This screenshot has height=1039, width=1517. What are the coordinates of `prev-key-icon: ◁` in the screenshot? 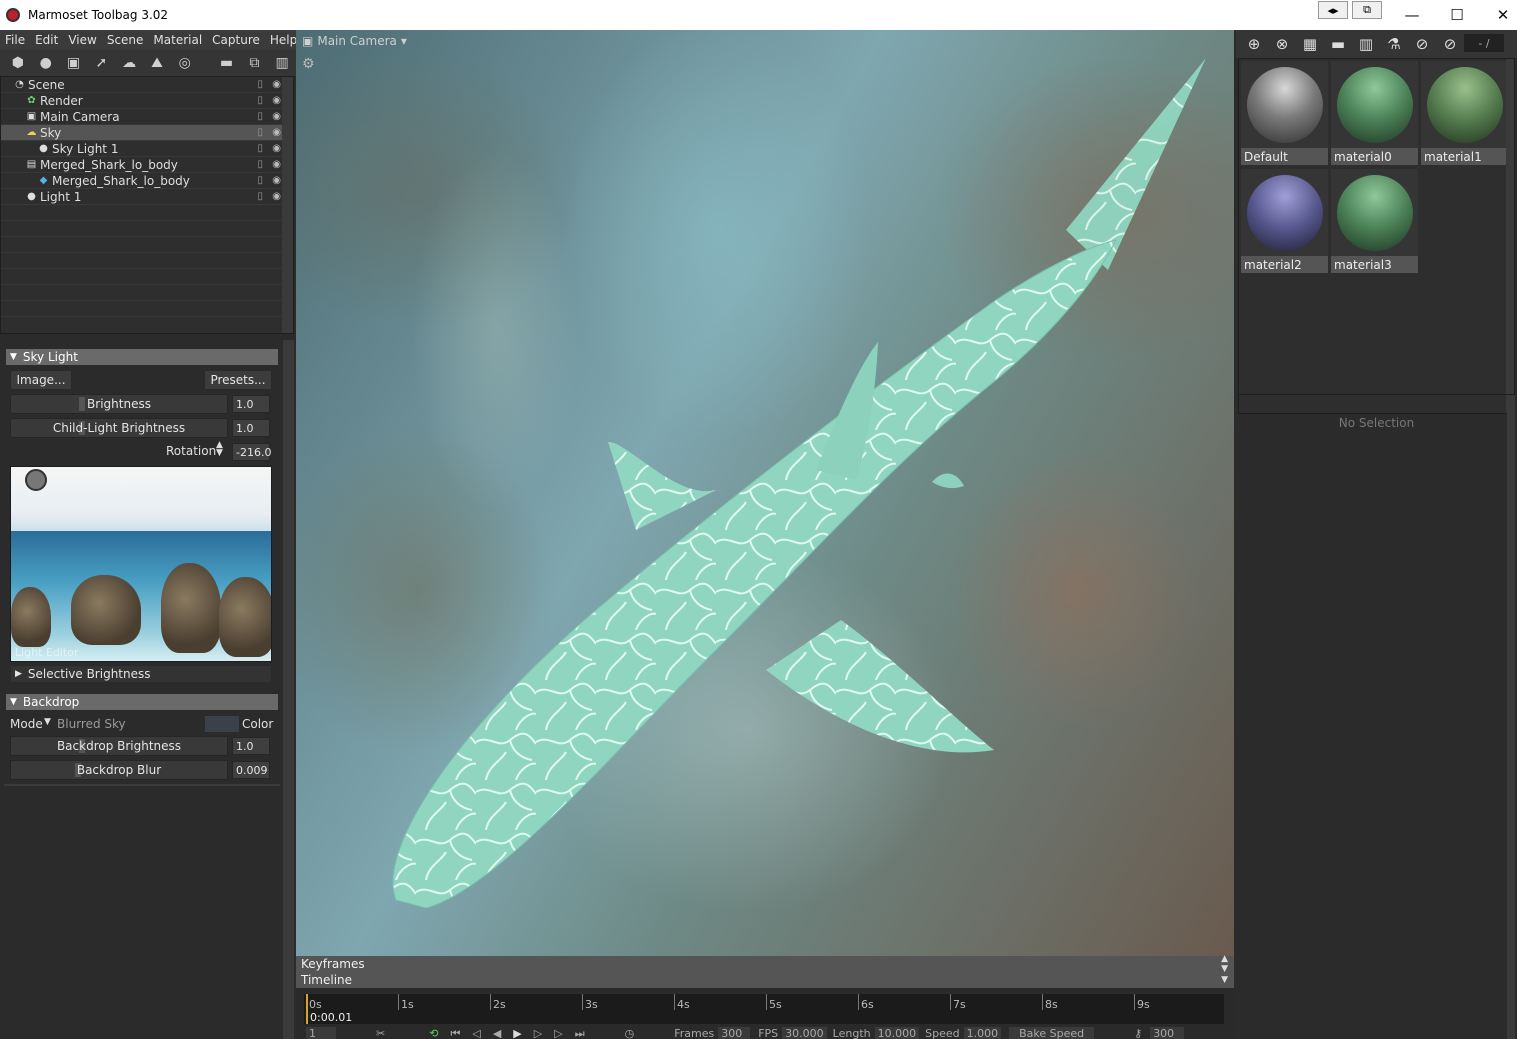 It's located at (476, 1033).